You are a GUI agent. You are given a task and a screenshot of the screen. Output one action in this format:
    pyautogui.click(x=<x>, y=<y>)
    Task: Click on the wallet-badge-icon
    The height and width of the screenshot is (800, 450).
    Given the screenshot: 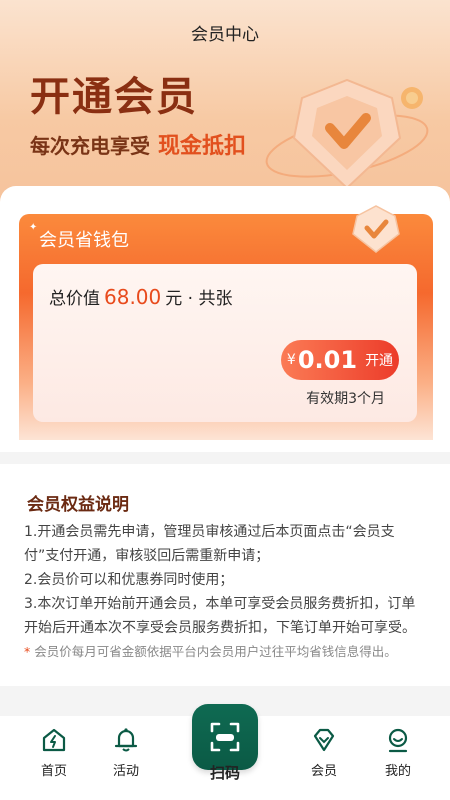 What is the action you would take?
    pyautogui.click(x=376, y=229)
    